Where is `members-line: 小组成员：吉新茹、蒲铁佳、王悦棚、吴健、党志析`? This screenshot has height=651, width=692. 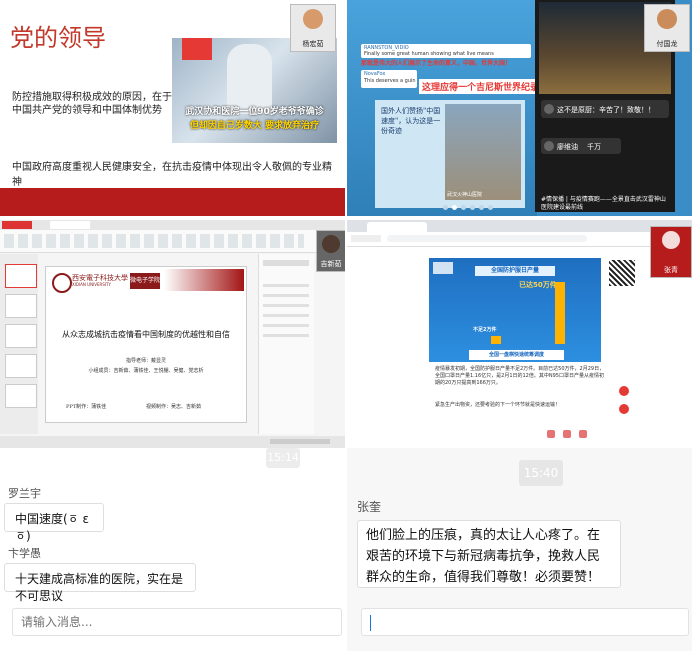 members-line: 小组成员：吉新茹、蒲铁佳、王悦棚、吴健、党志析 is located at coordinates (146, 371).